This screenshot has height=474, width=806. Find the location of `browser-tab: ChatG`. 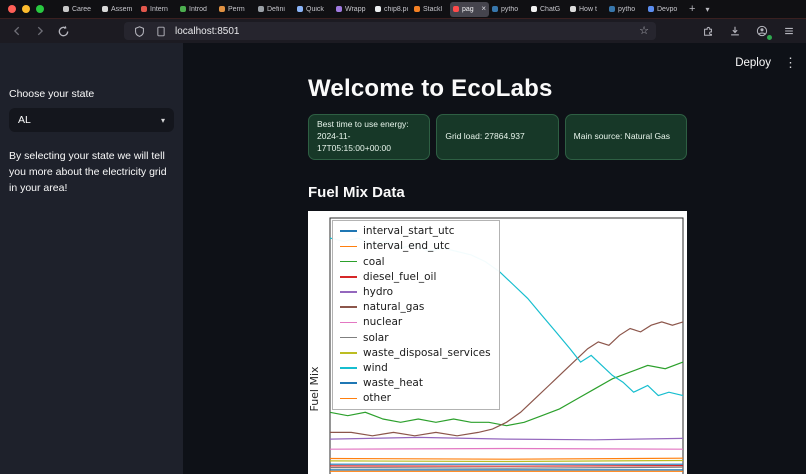

browser-tab: ChatG is located at coordinates (547, 9).